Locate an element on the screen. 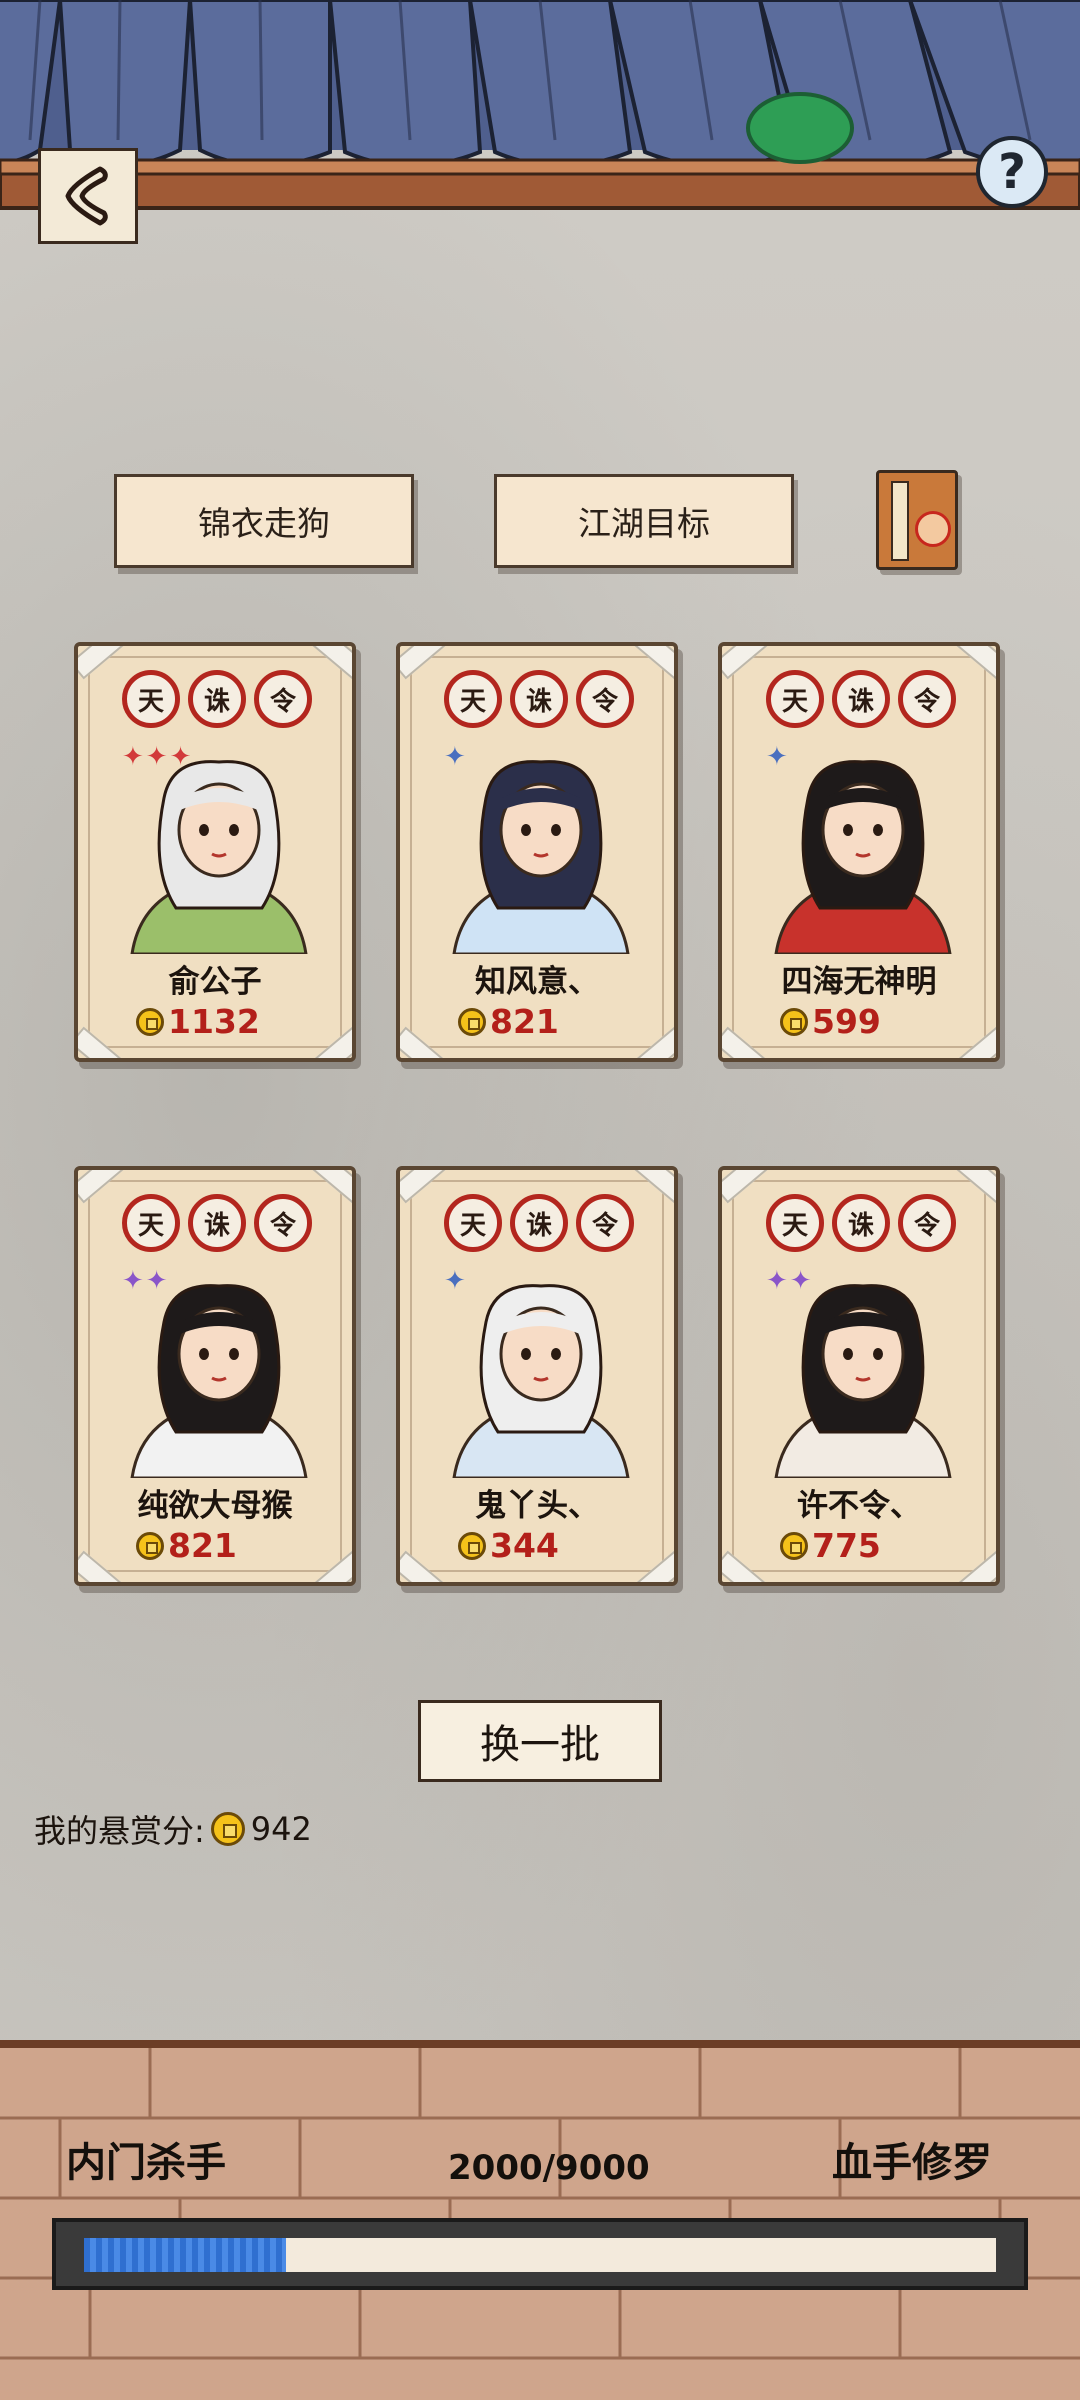  current-rank: 内门杀手 is located at coordinates (146, 2163).